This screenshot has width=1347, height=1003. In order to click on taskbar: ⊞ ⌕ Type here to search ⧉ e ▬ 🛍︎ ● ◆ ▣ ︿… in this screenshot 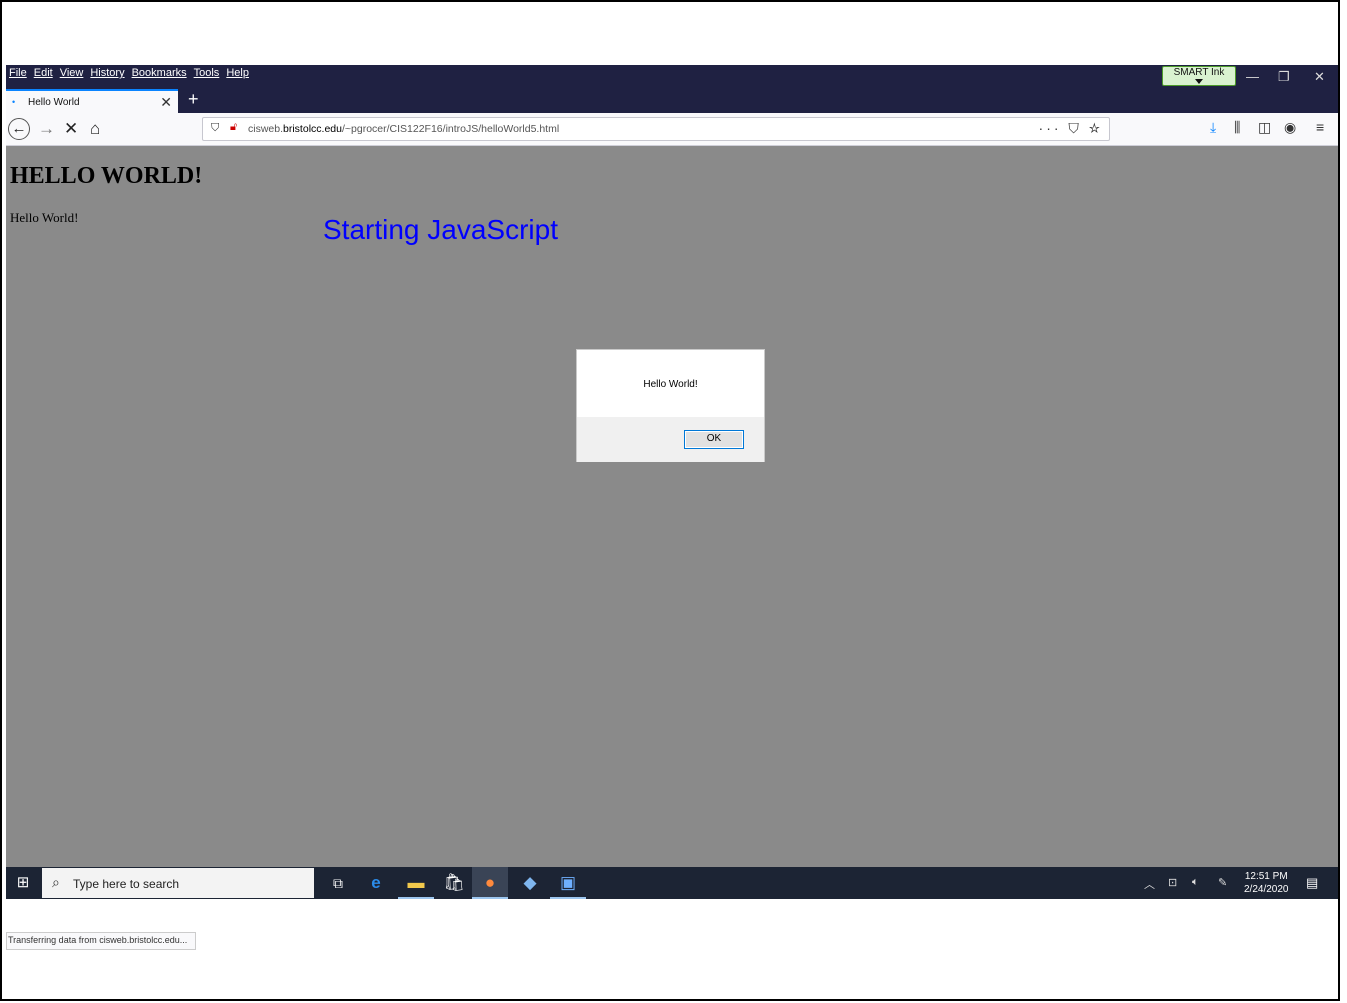, I will do `click(672, 883)`.